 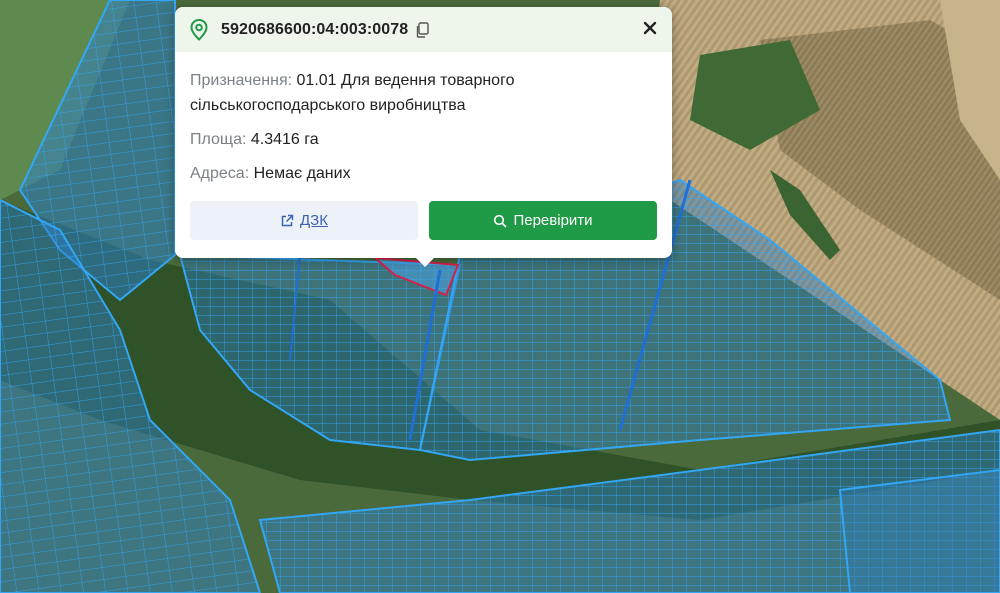 What do you see at coordinates (553, 220) in the screenshot?
I see `check-button-label: Перевірити` at bounding box center [553, 220].